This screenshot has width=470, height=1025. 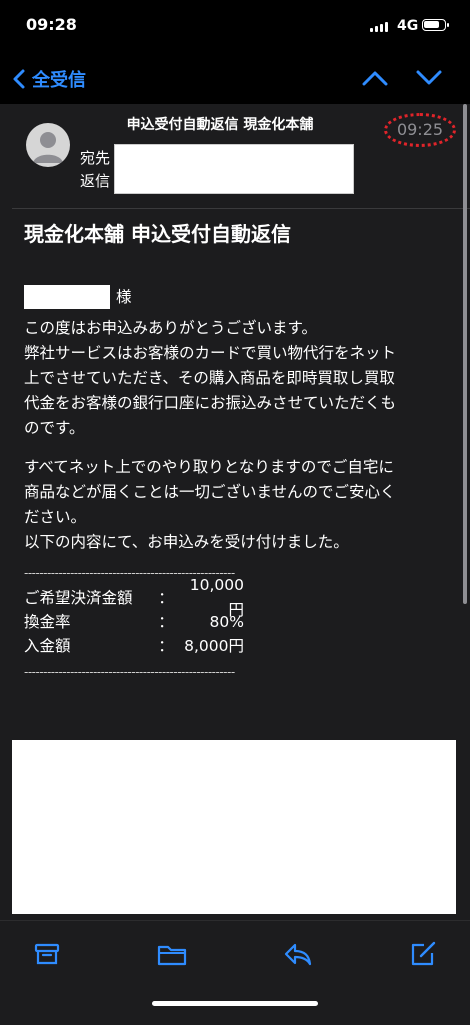 I want to click on text-line: 以下の内容にて、お申込みを受け付けました。, so click(x=186, y=542).